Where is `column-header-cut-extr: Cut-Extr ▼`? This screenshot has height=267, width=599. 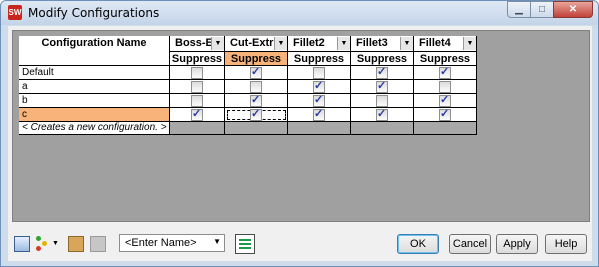 column-header-cut-extr: Cut-Extr ▼ is located at coordinates (256, 44).